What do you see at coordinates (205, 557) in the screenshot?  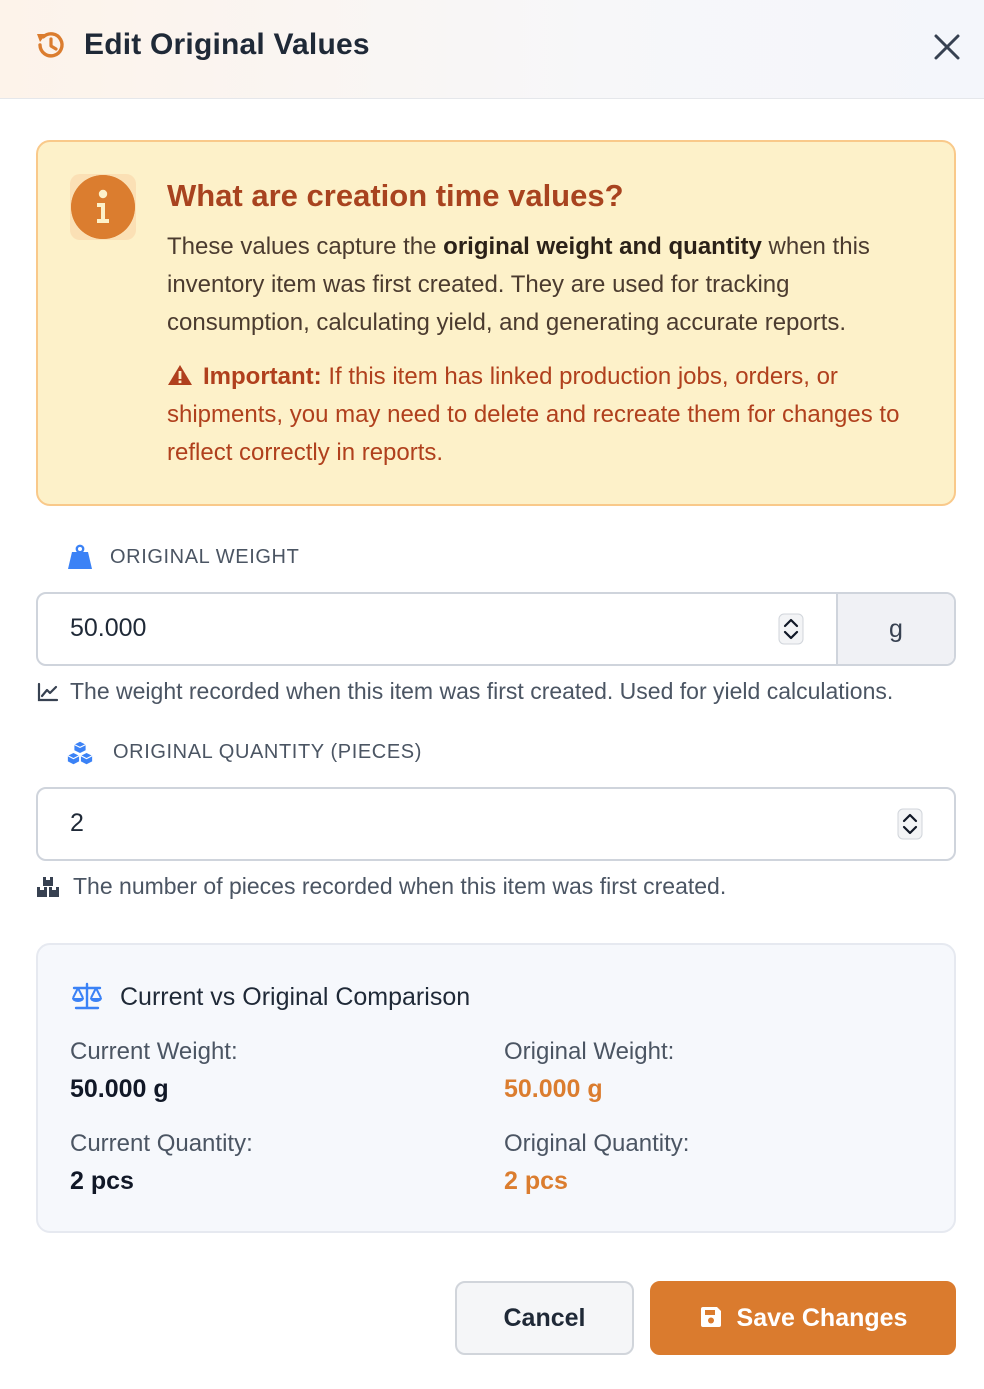 I see `weight-label: ORIGINAL WEIGHT` at bounding box center [205, 557].